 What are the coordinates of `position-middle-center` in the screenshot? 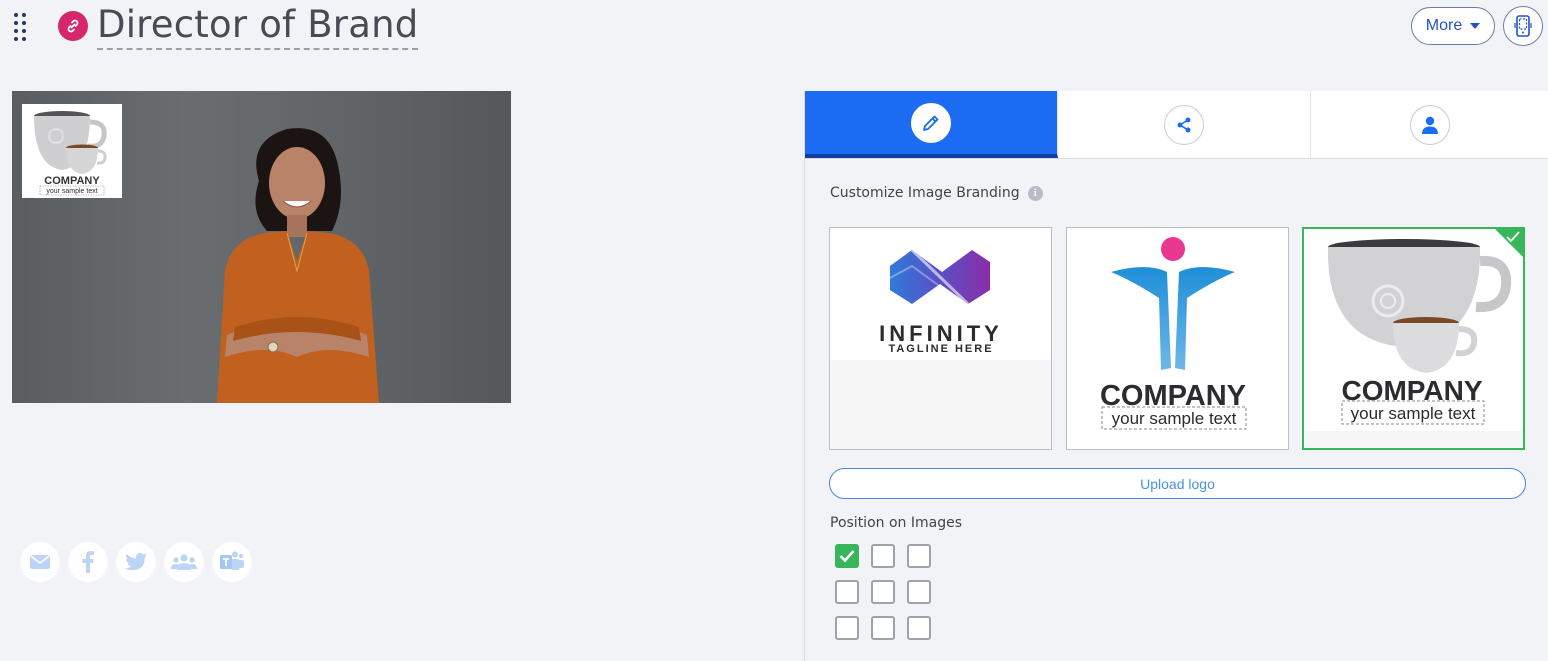 It's located at (883, 592).